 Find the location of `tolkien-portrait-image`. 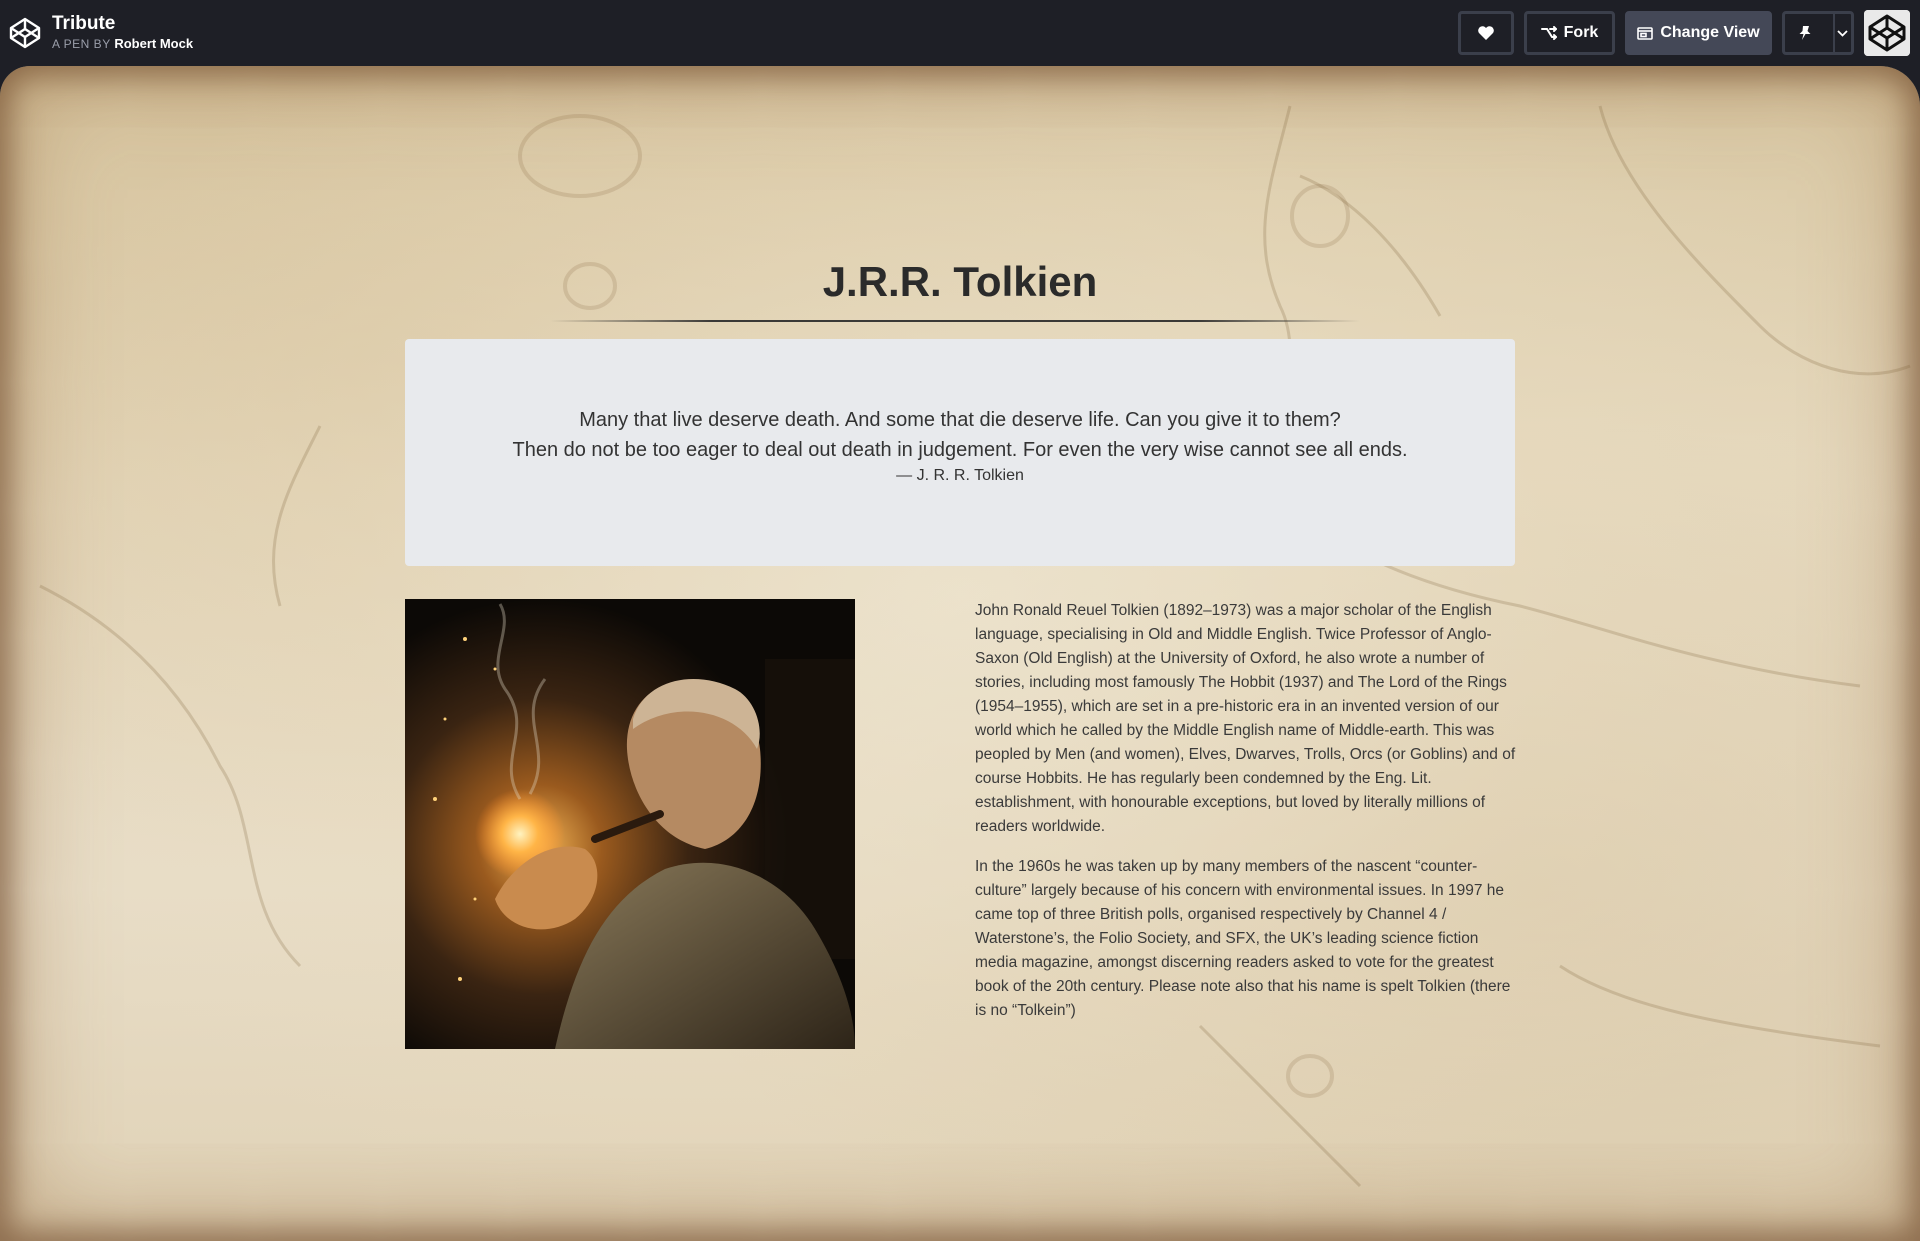

tolkien-portrait-image is located at coordinates (630, 824).